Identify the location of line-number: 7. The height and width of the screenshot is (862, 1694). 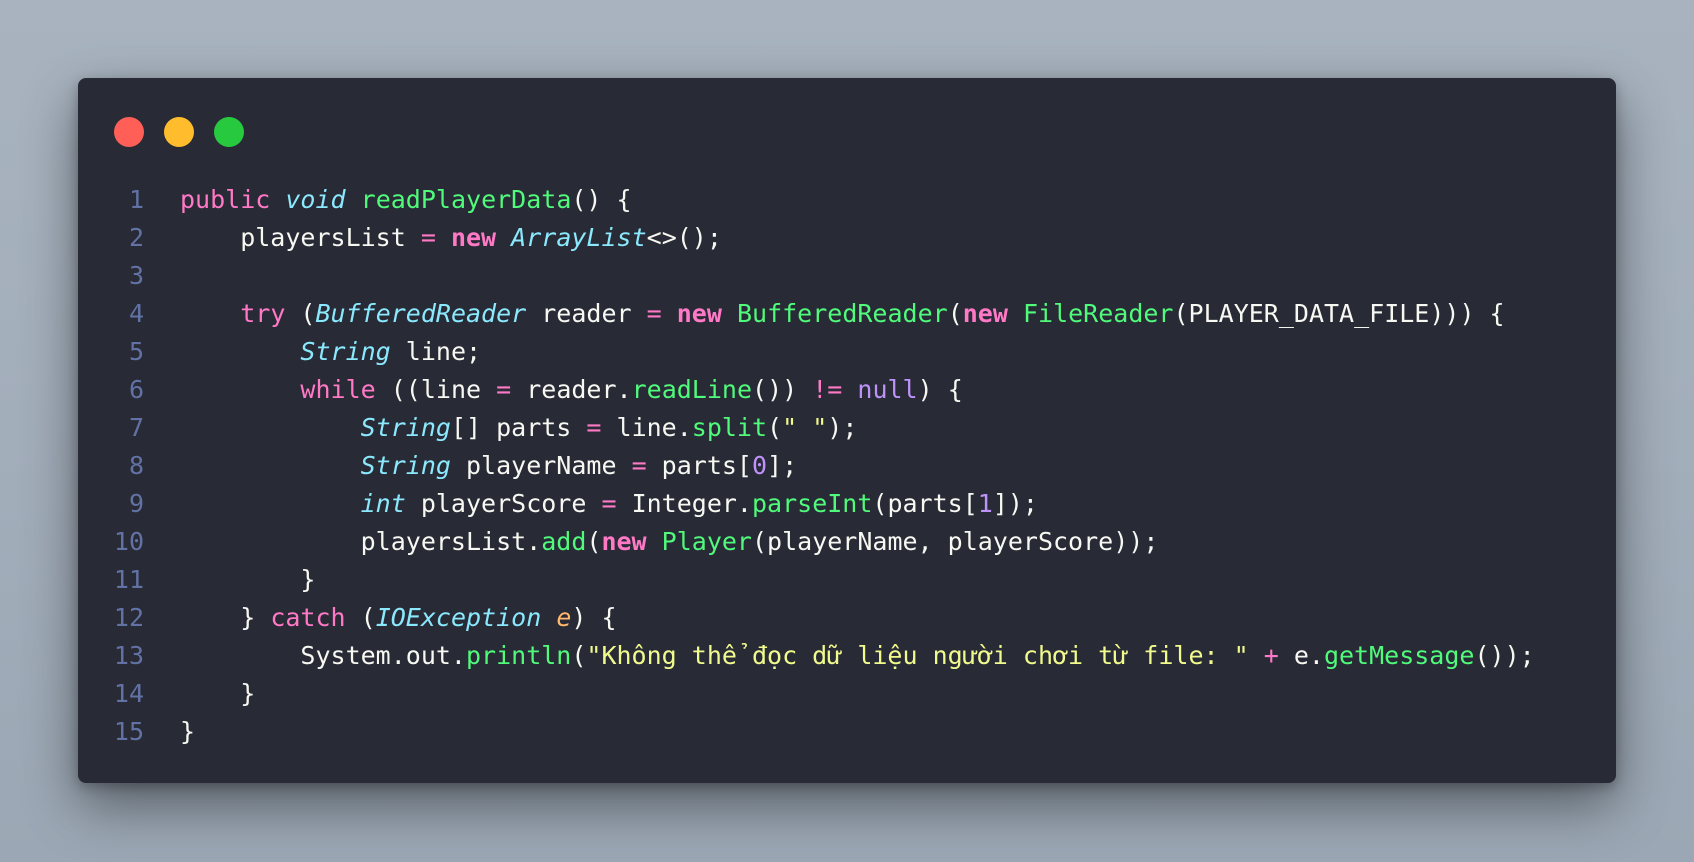
(136, 427).